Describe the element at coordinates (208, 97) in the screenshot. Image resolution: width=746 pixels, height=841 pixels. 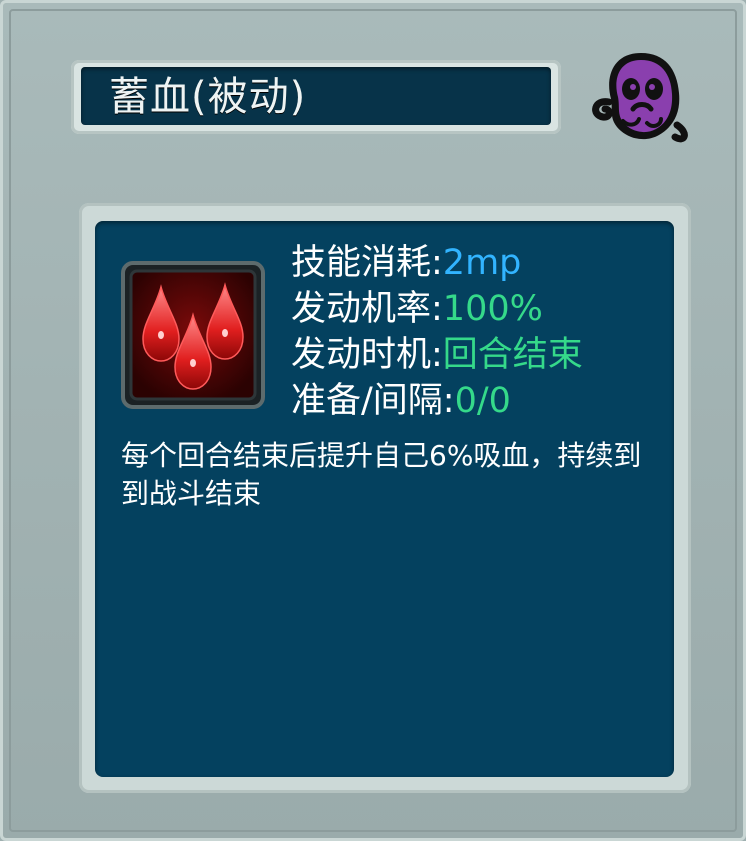
I see `skill-title: 蓄血(被动)` at that location.